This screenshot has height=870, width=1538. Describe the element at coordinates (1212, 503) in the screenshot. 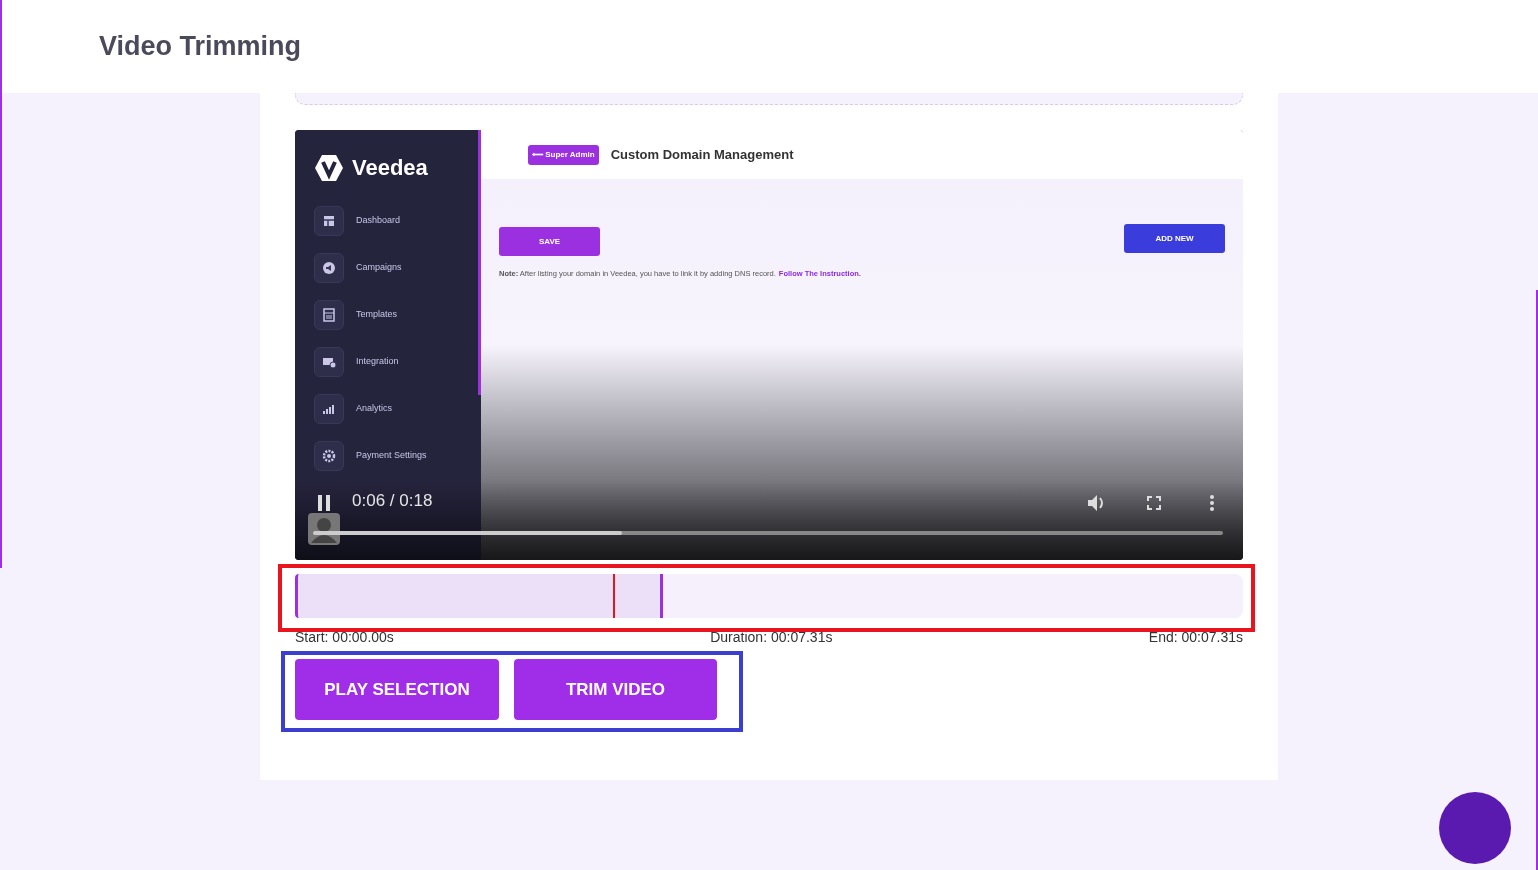

I see `more-options-icon` at that location.